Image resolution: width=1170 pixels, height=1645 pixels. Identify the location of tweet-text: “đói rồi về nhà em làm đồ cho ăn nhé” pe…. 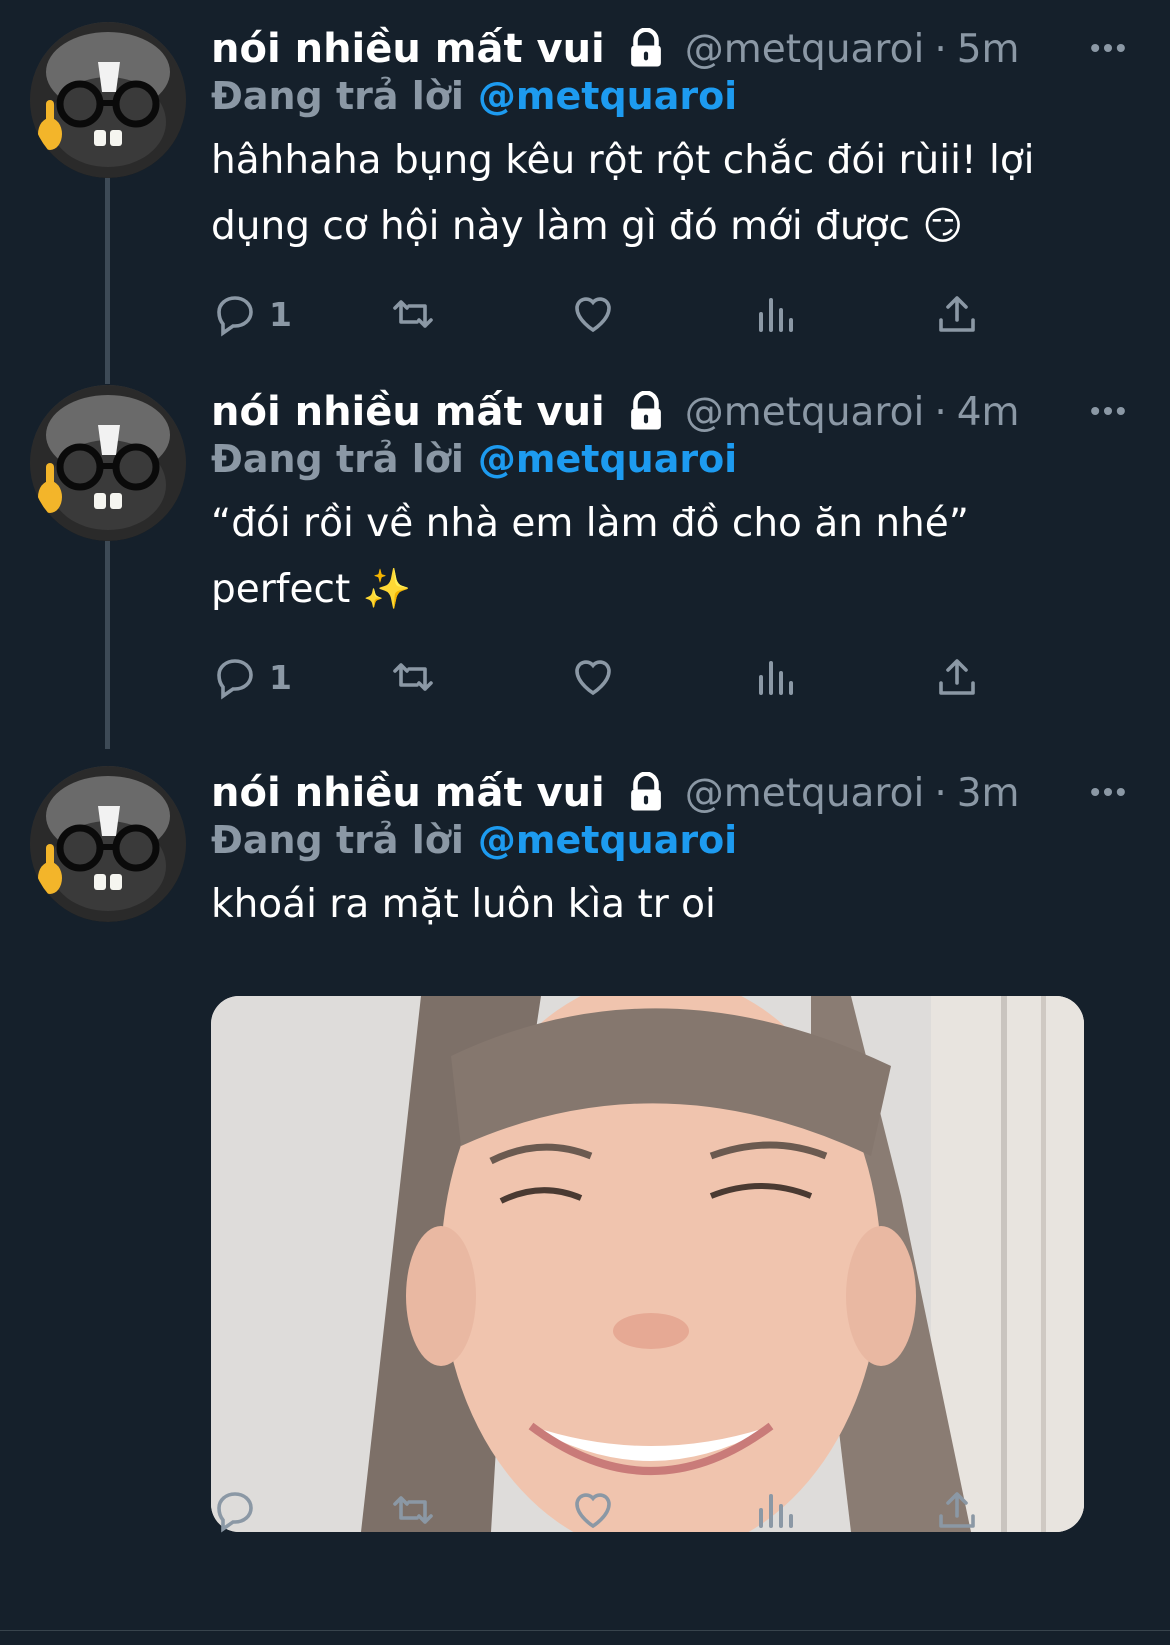
(651, 557).